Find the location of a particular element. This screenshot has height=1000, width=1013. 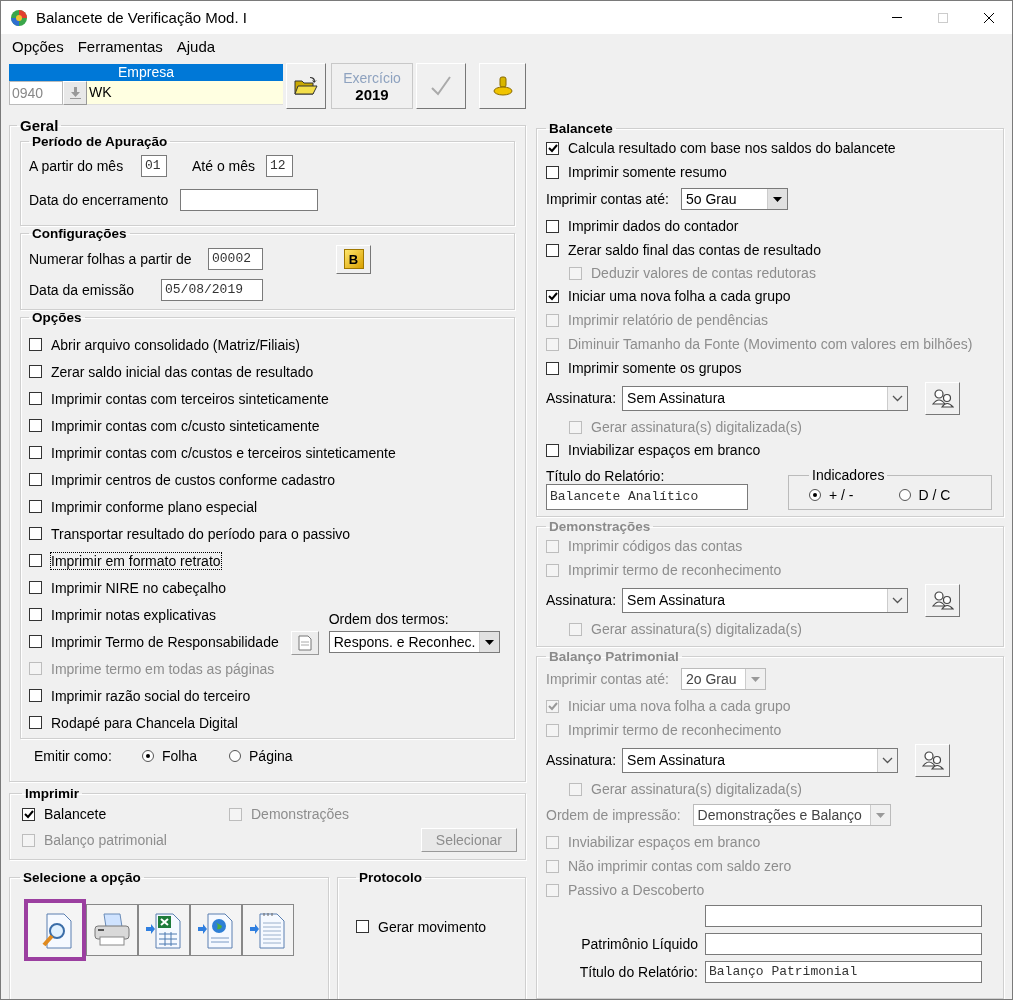

folder-icon is located at coordinates (306, 86).